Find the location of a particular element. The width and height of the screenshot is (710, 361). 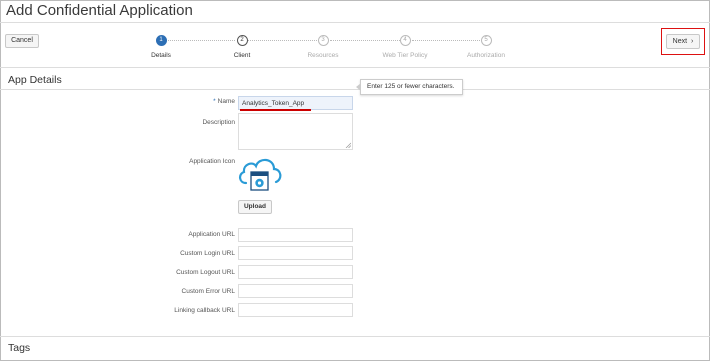

step-number: 3 is located at coordinates (323, 40).